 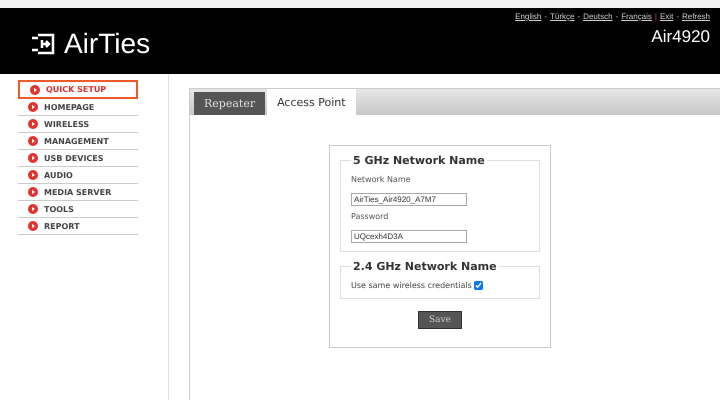 I want to click on sidebar-item: TOOLS, so click(x=78, y=209).